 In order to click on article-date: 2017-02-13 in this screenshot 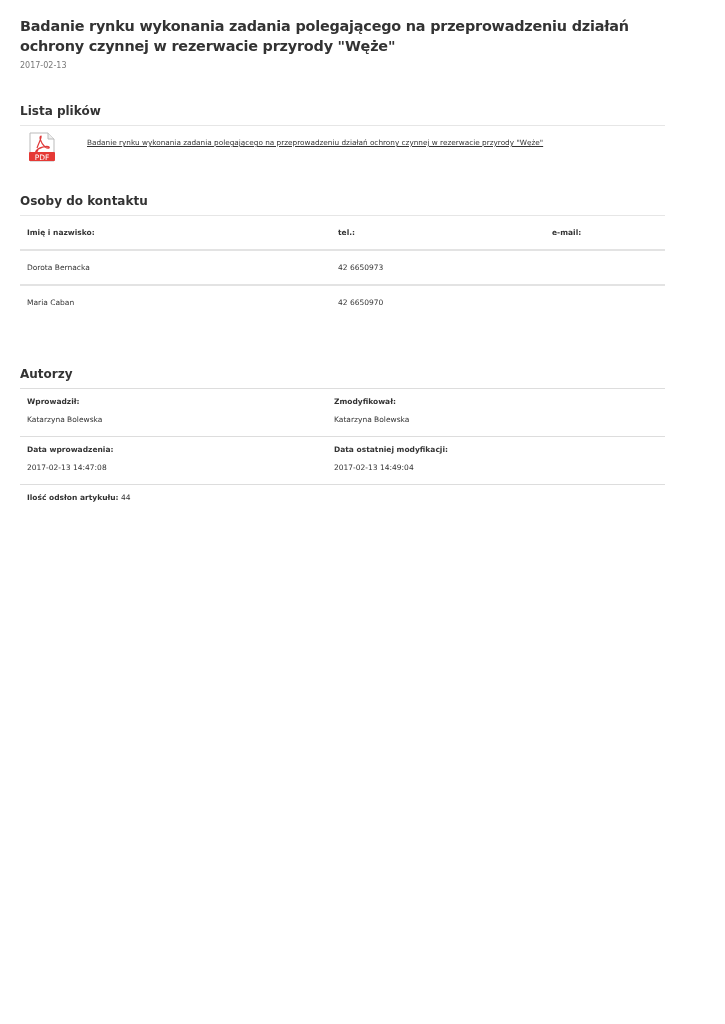, I will do `click(44, 65)`.